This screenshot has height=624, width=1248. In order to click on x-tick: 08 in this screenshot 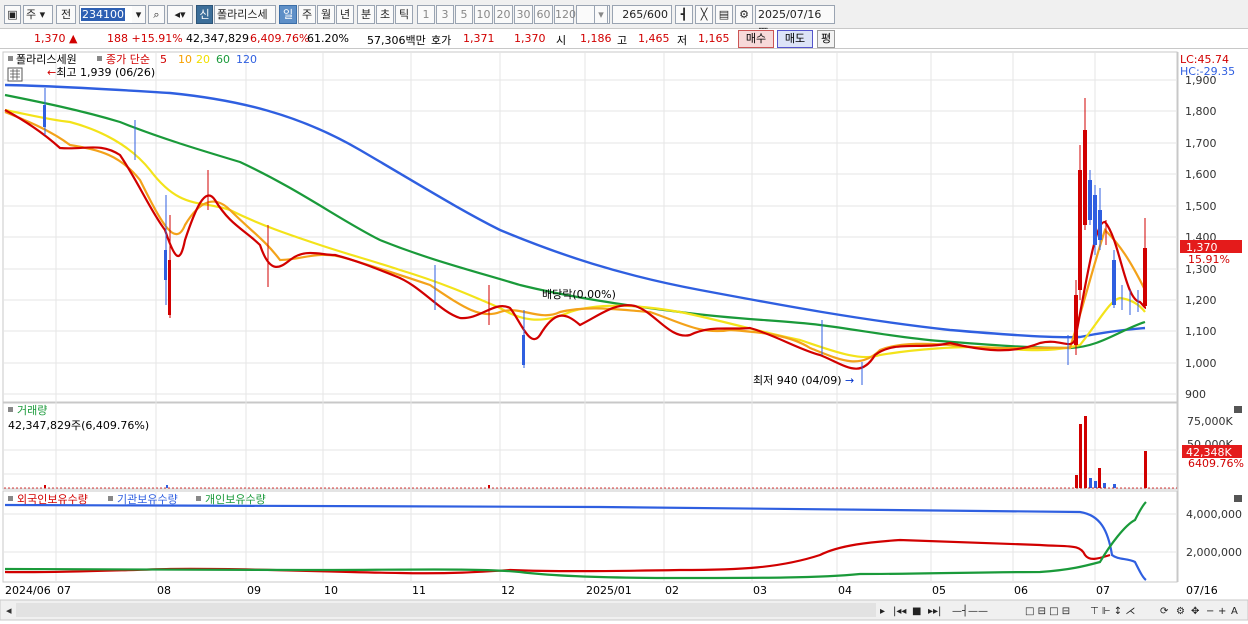, I will do `click(164, 590)`.